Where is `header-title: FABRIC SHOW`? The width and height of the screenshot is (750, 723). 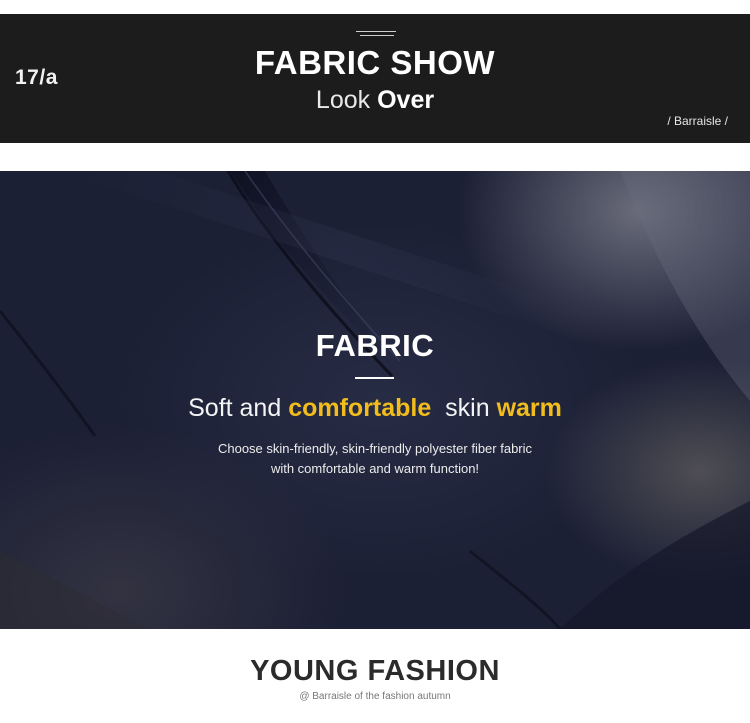 header-title: FABRIC SHOW is located at coordinates (375, 62).